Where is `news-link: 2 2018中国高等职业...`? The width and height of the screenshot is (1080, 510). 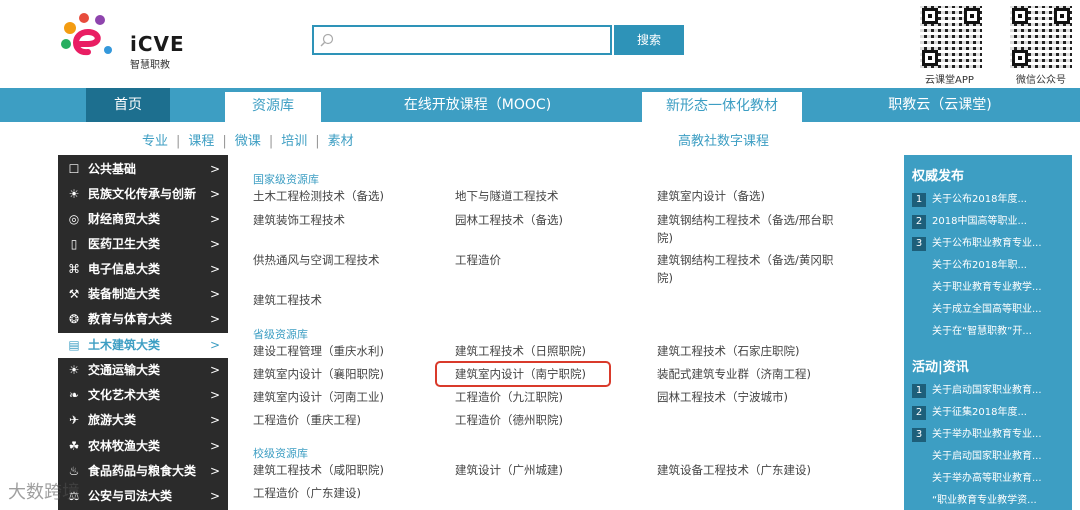 news-link: 2 2018中国高等职业... is located at coordinates (990, 222).